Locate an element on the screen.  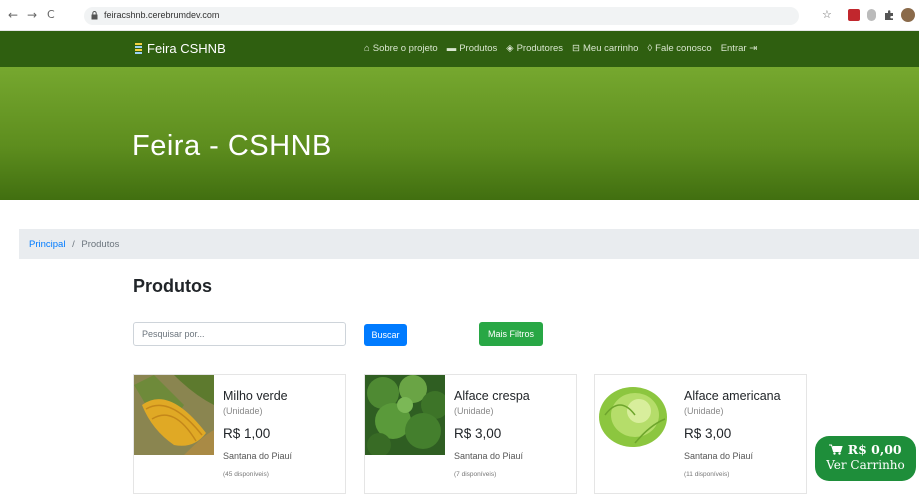
nav-item-produtos: ▬ Produtos is located at coordinates (472, 48).